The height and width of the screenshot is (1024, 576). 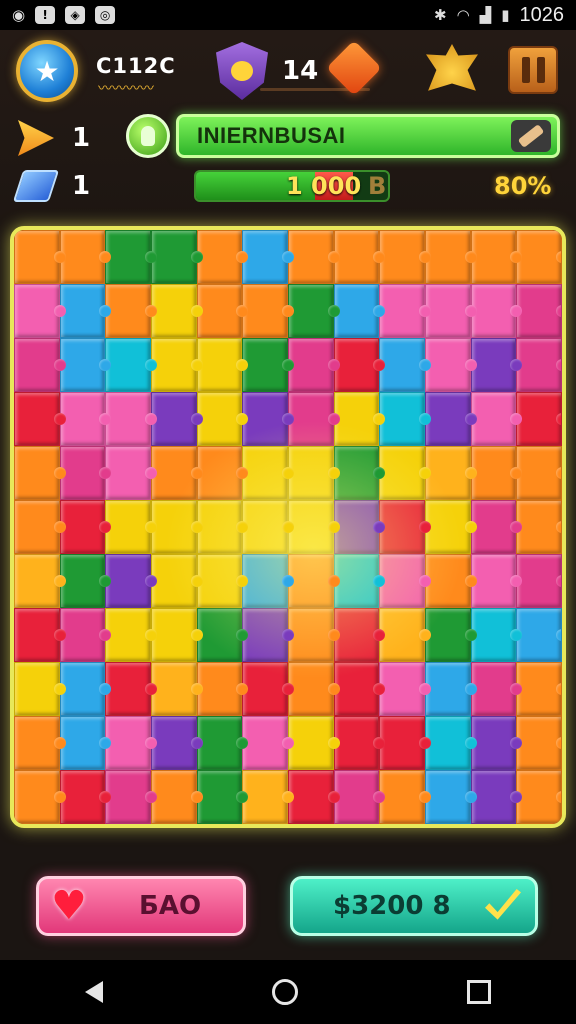 What do you see at coordinates (284, 992) in the screenshot?
I see `home-button` at bounding box center [284, 992].